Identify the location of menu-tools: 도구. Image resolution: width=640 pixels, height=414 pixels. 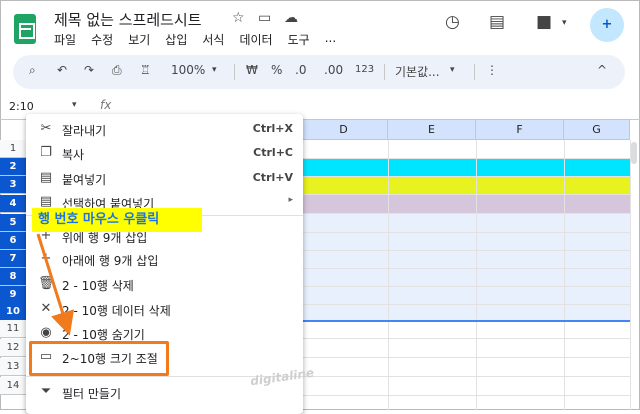
(299, 39).